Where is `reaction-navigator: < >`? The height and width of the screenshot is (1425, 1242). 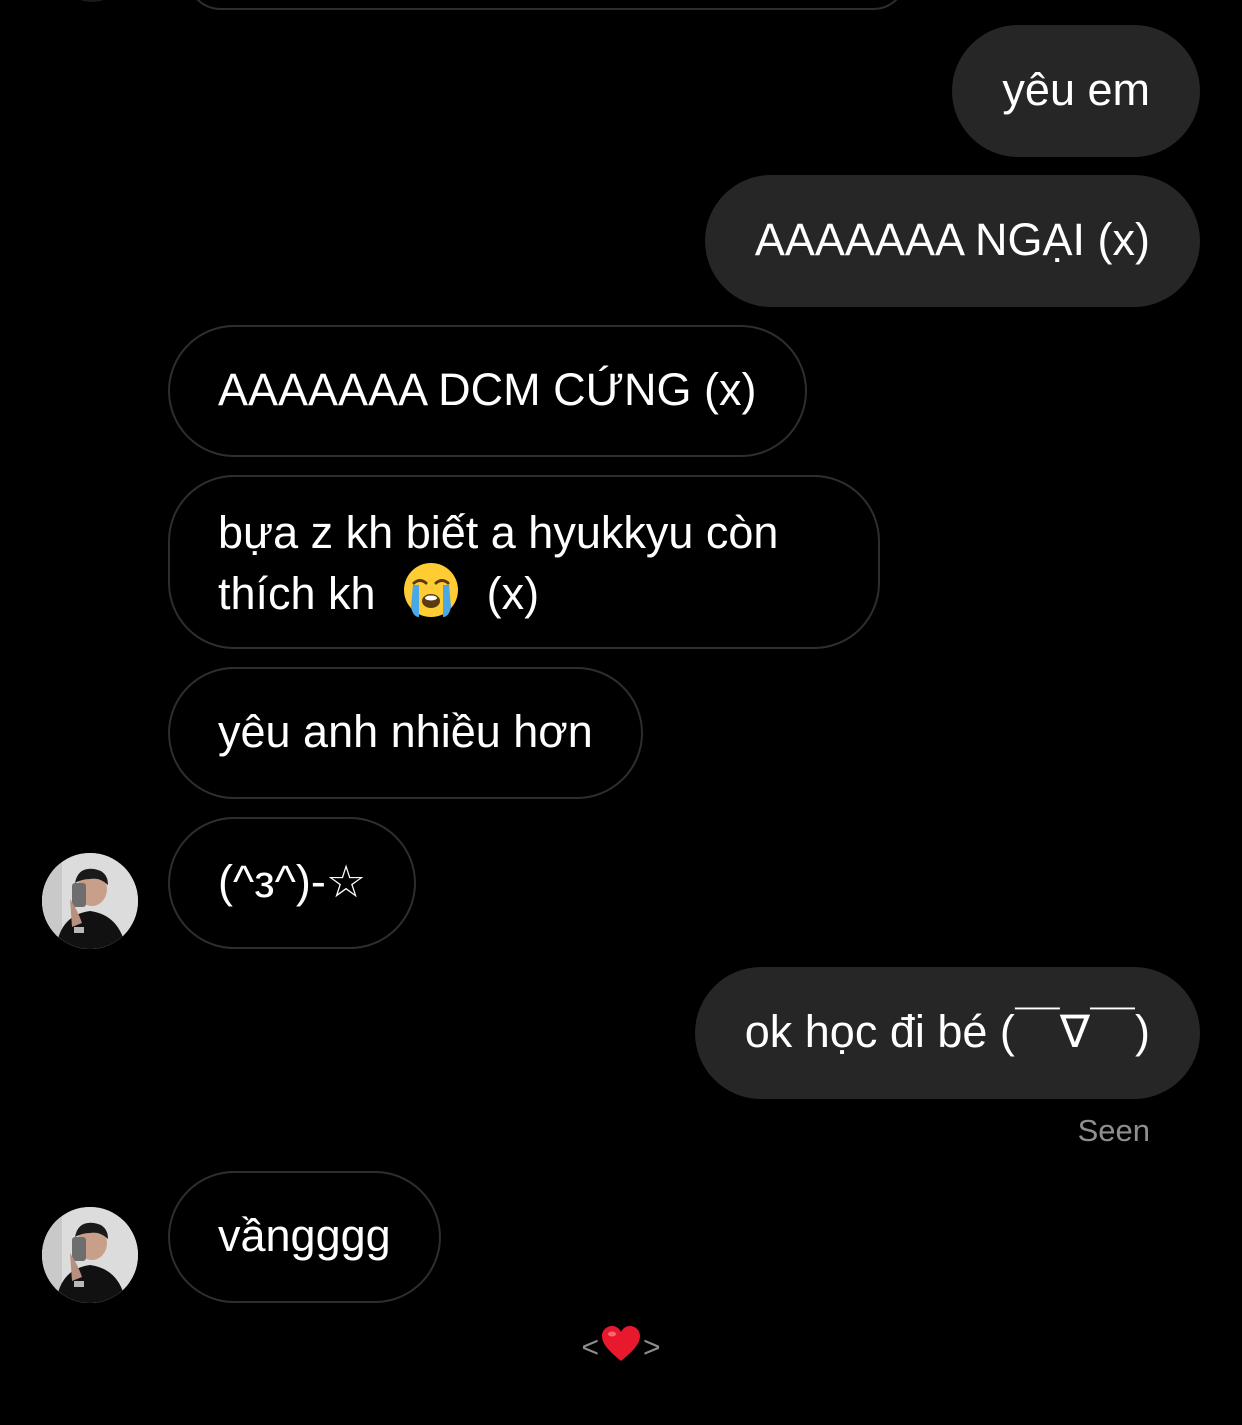 reaction-navigator: < > is located at coordinates (621, 1348).